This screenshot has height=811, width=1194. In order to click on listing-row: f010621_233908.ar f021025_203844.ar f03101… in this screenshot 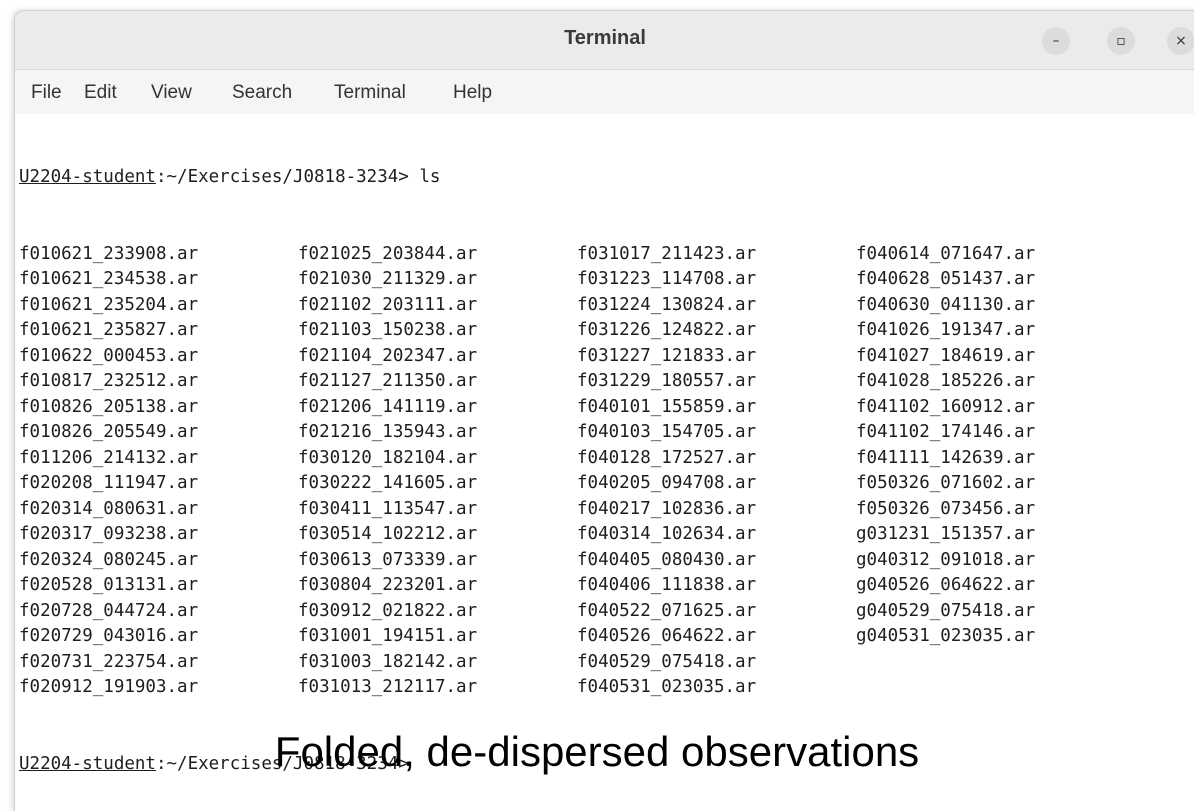, I will do `click(604, 255)`.